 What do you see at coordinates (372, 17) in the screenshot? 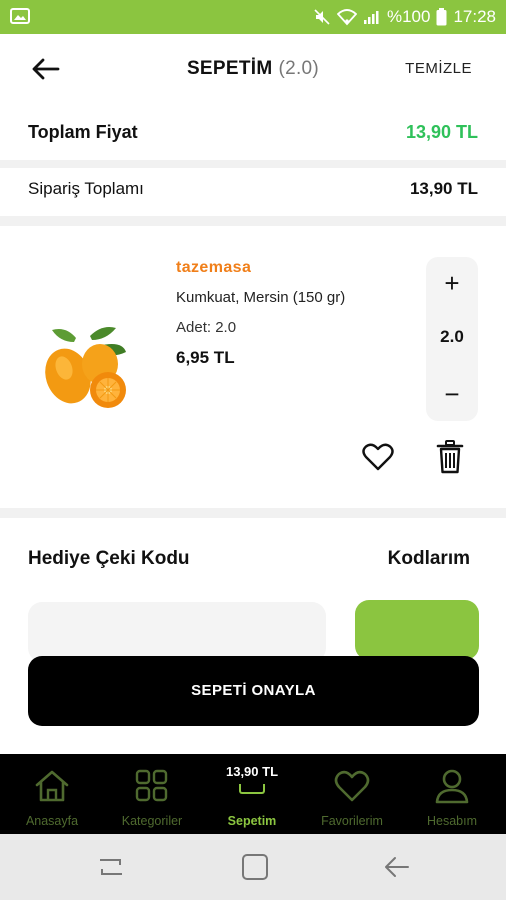
I see `signal-icon` at bounding box center [372, 17].